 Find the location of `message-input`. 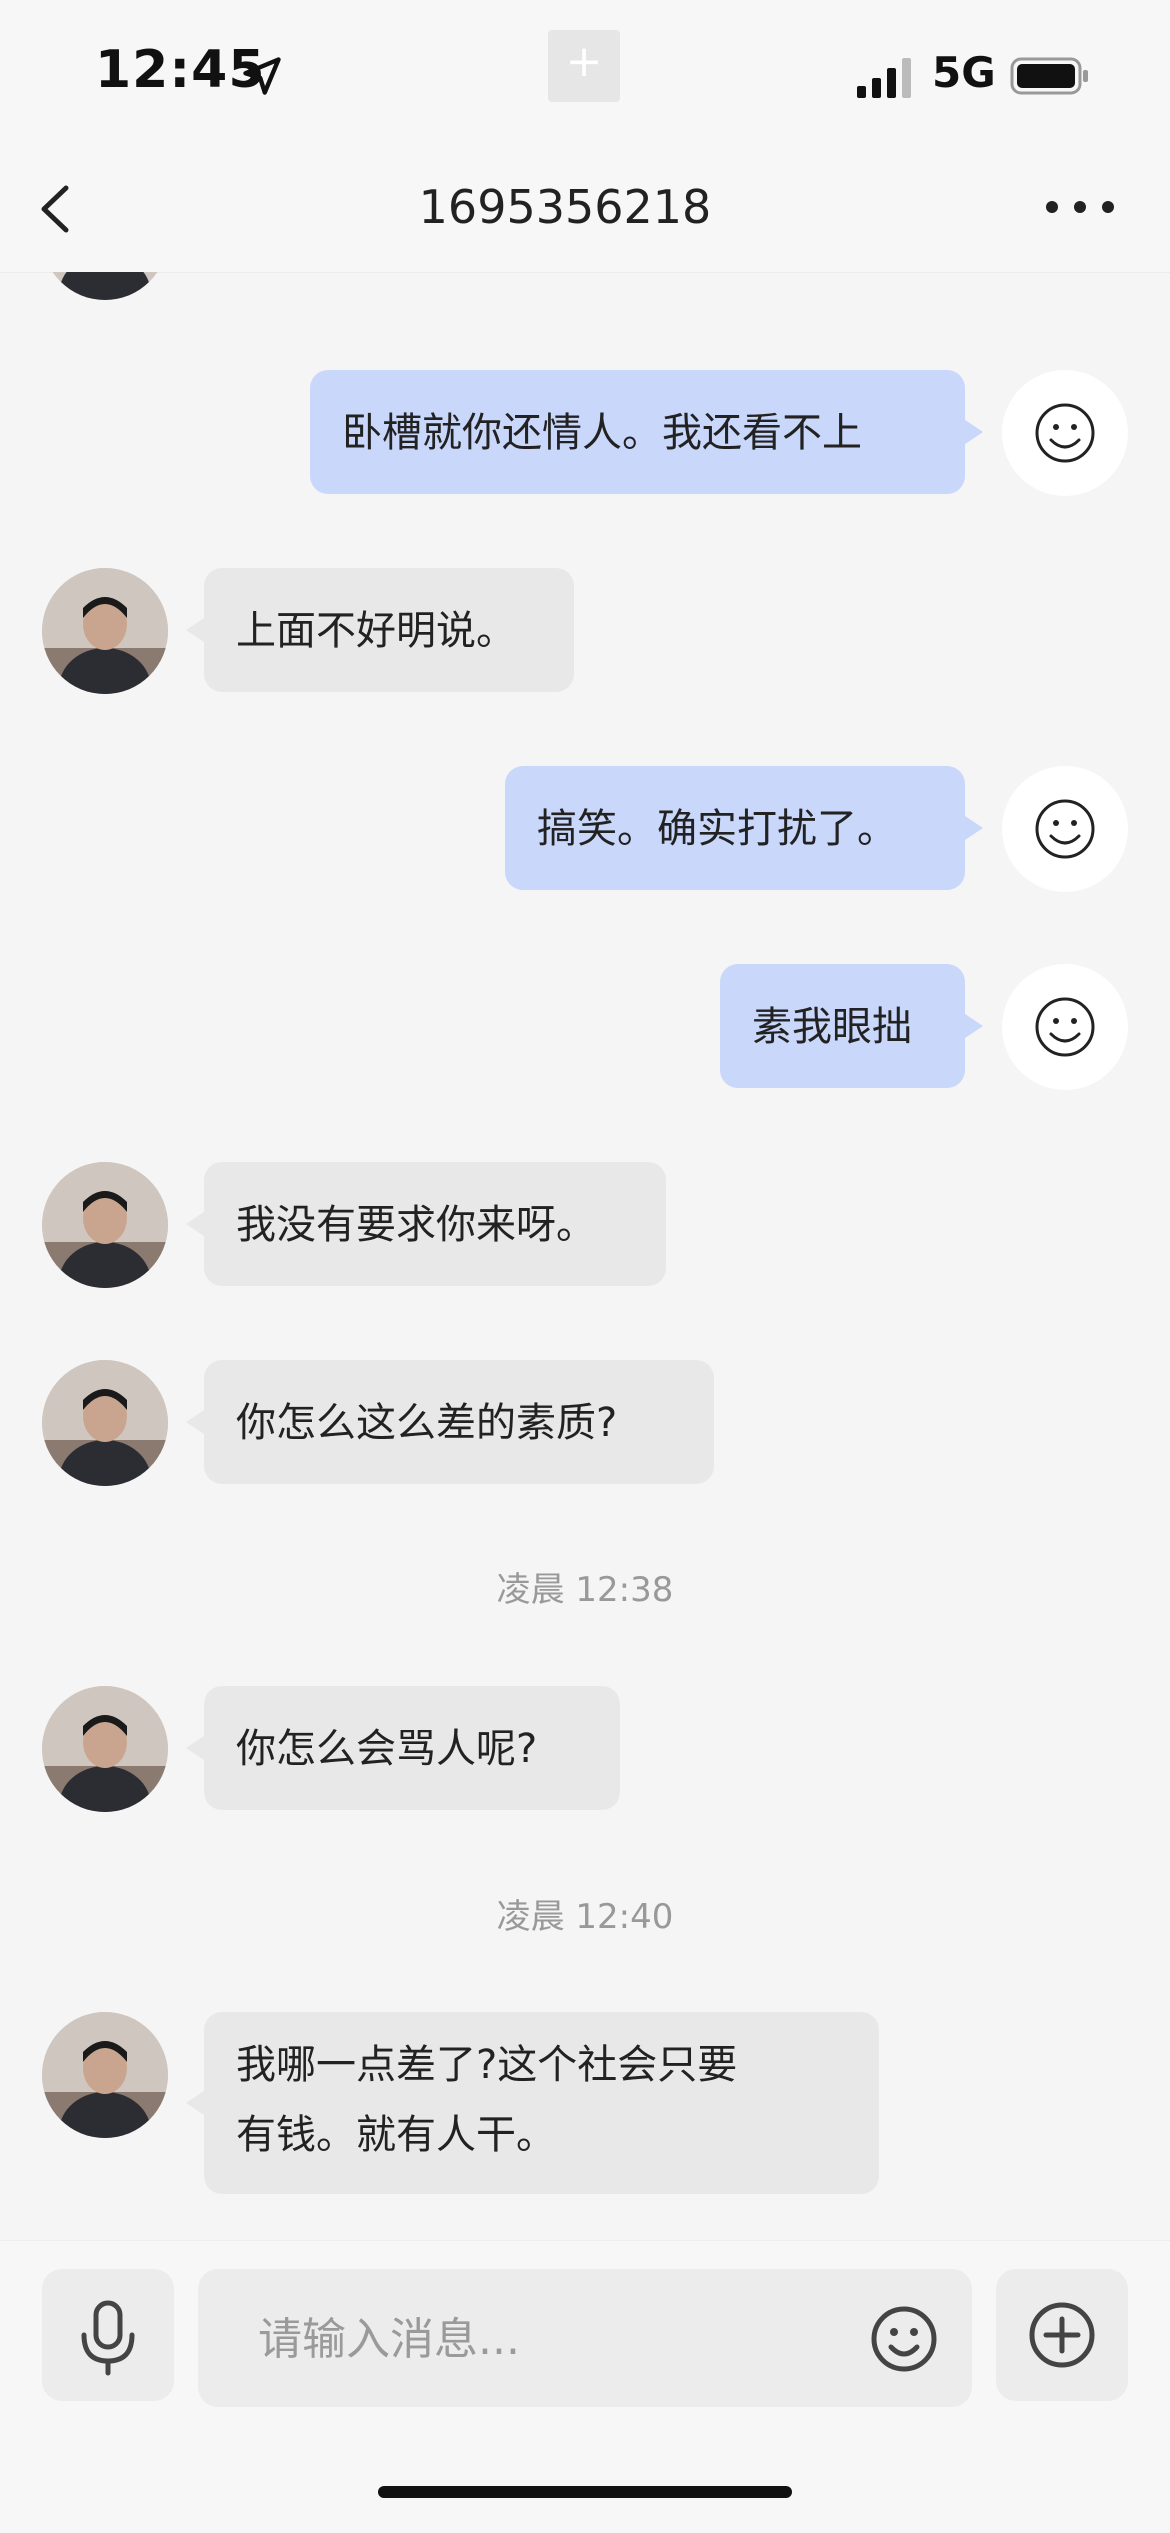

message-input is located at coordinates (538, 2339).